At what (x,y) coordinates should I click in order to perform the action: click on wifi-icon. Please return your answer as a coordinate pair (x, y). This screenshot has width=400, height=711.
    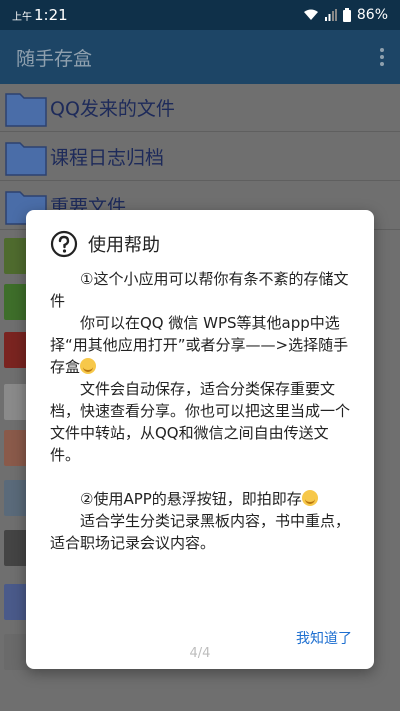
    Looking at the image, I should click on (310, 14).